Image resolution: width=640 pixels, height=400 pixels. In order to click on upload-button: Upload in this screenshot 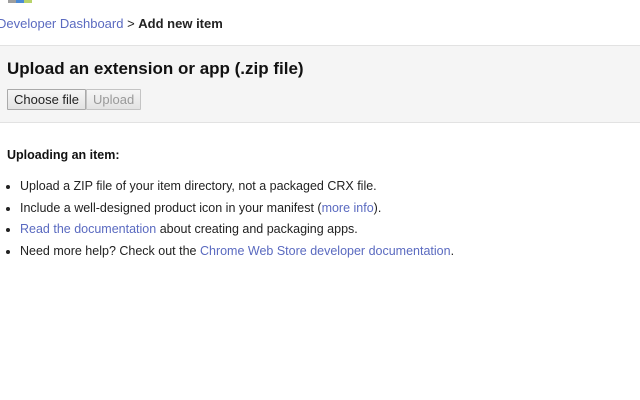, I will do `click(114, 99)`.